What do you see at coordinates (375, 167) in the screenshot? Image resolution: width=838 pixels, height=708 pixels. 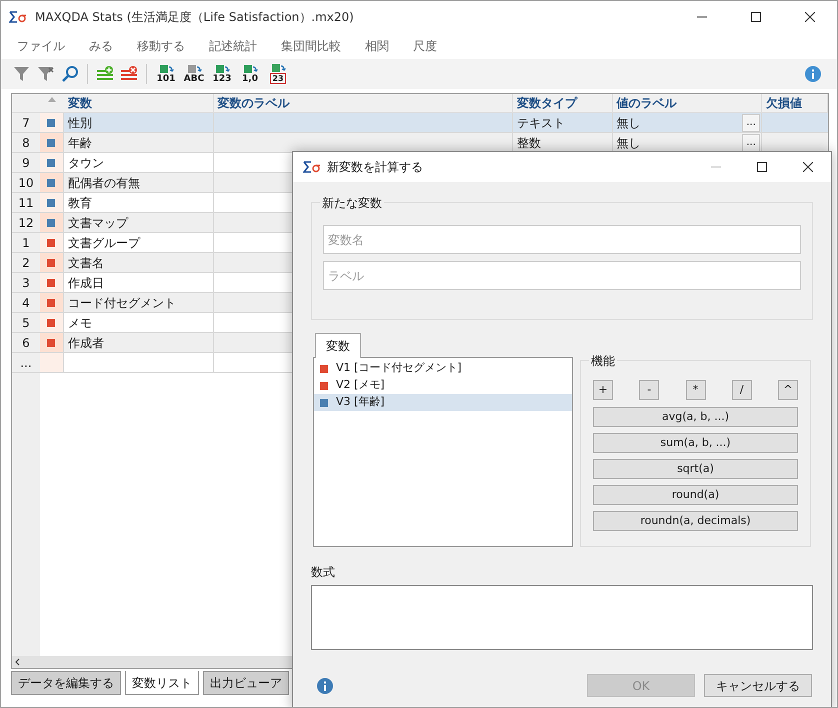 I see `dialog-title: 新変数を計算する` at bounding box center [375, 167].